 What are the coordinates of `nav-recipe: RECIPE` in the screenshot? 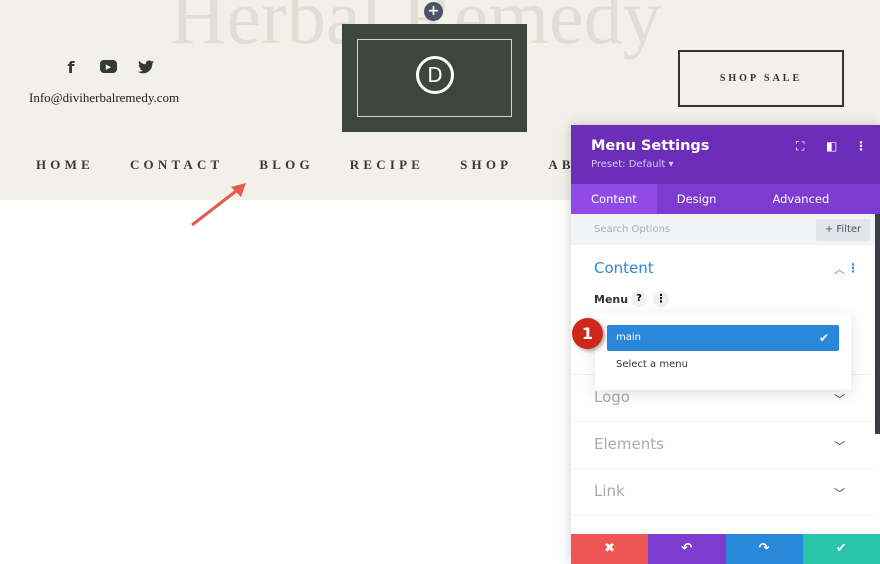 It's located at (387, 165).